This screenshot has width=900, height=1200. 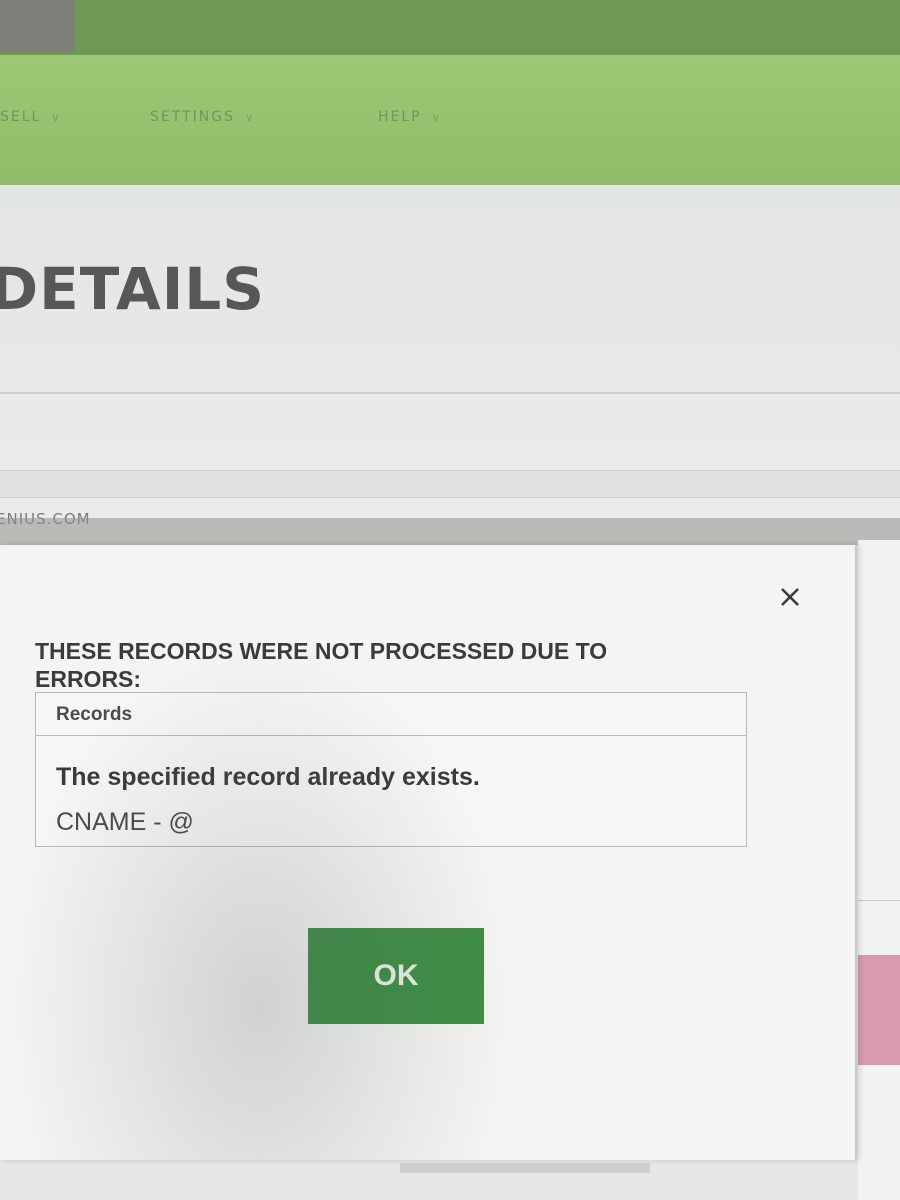 I want to click on main-nav, so click(x=450, y=120).